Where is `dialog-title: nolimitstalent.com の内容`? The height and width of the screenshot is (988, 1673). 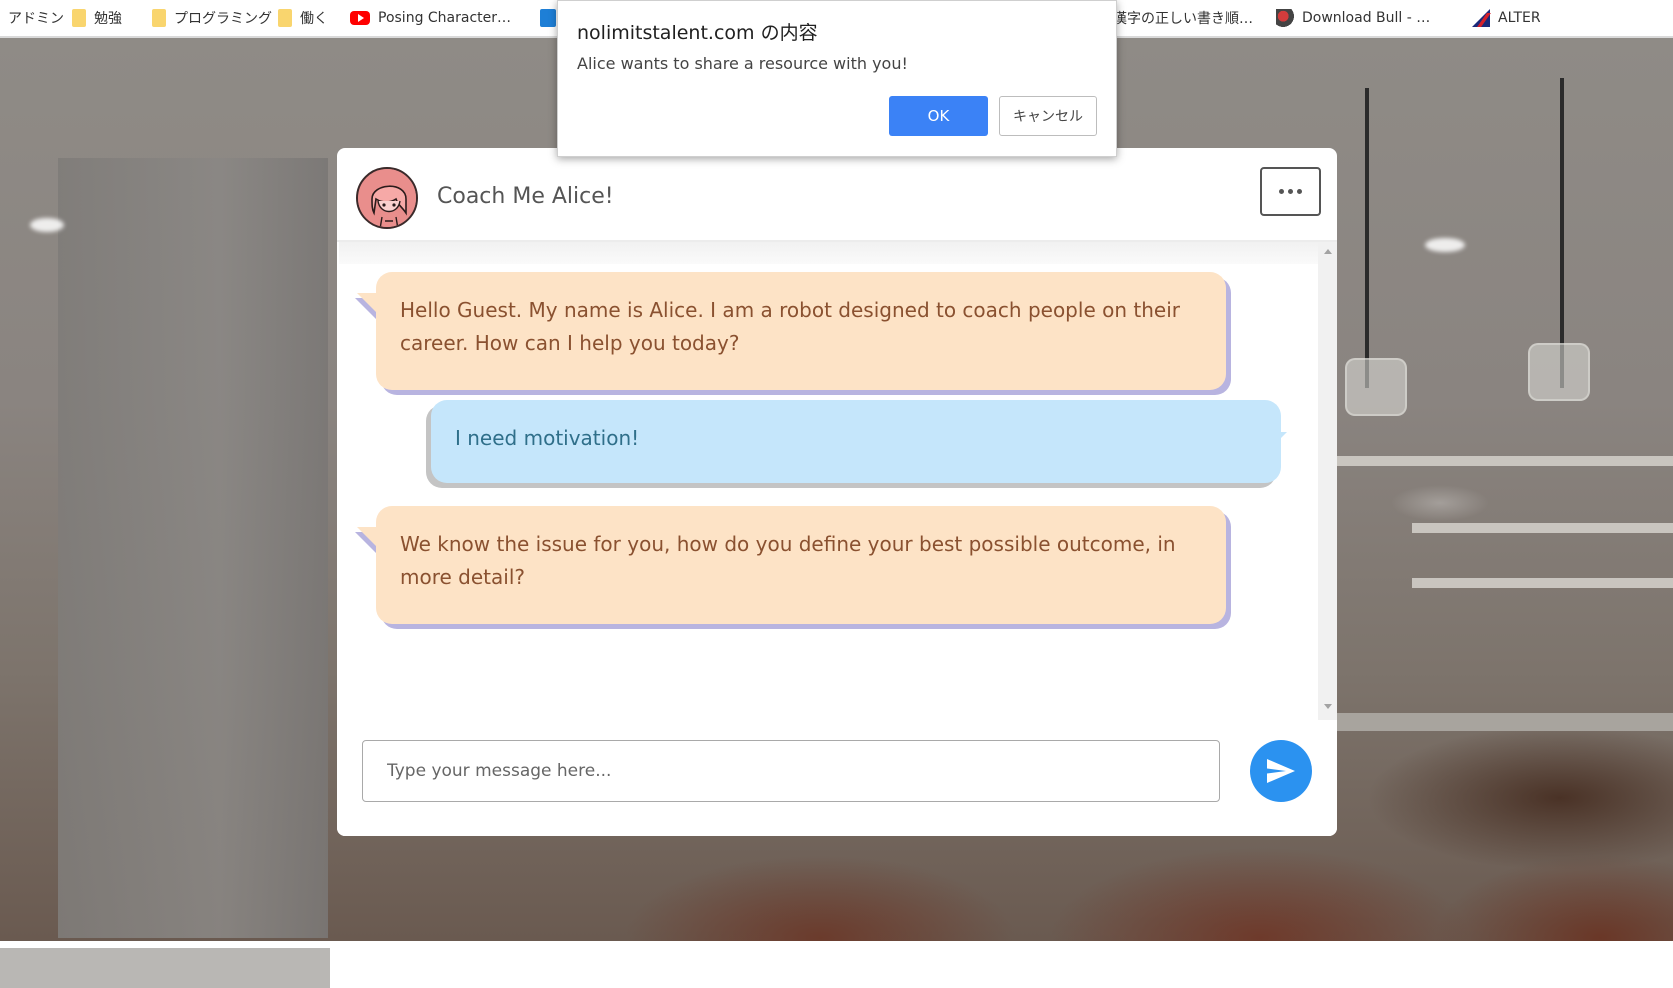
dialog-title: nolimitstalent.com の内容 is located at coordinates (697, 33).